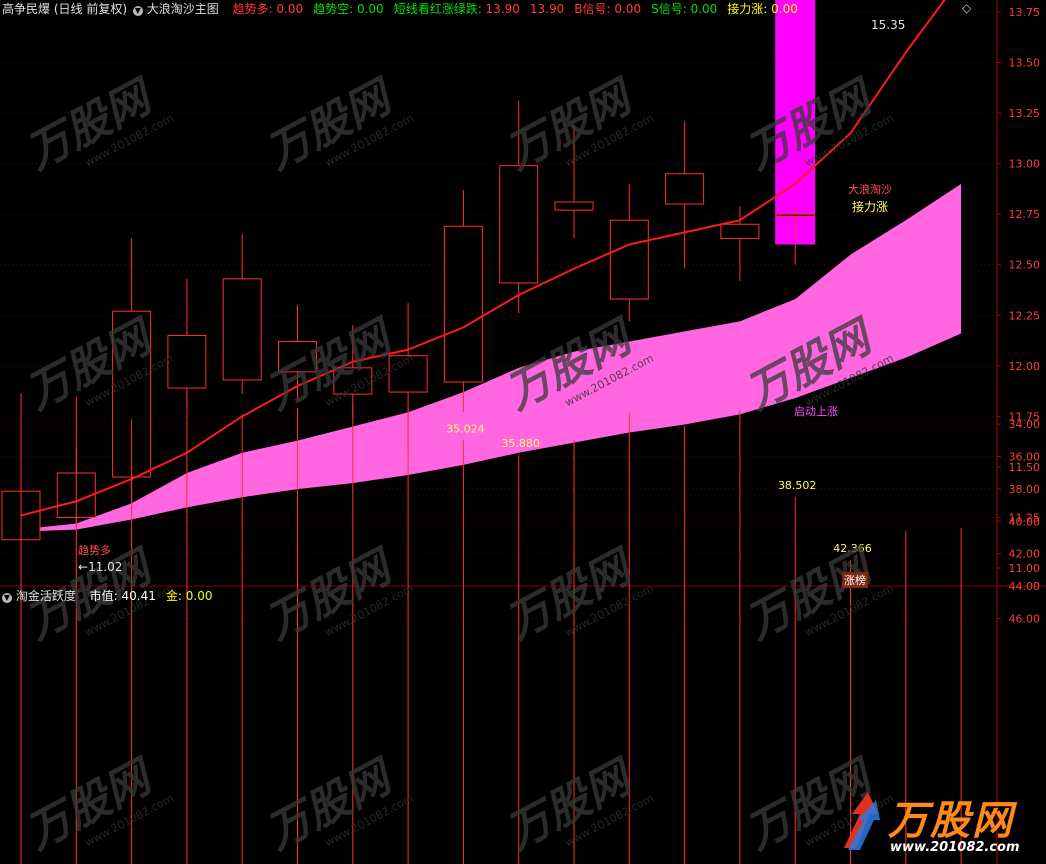 The image size is (1046, 864). I want to click on sub-header: ▼ 淘金活跃度 市值: 40.41 金: 0.00, so click(107, 596).